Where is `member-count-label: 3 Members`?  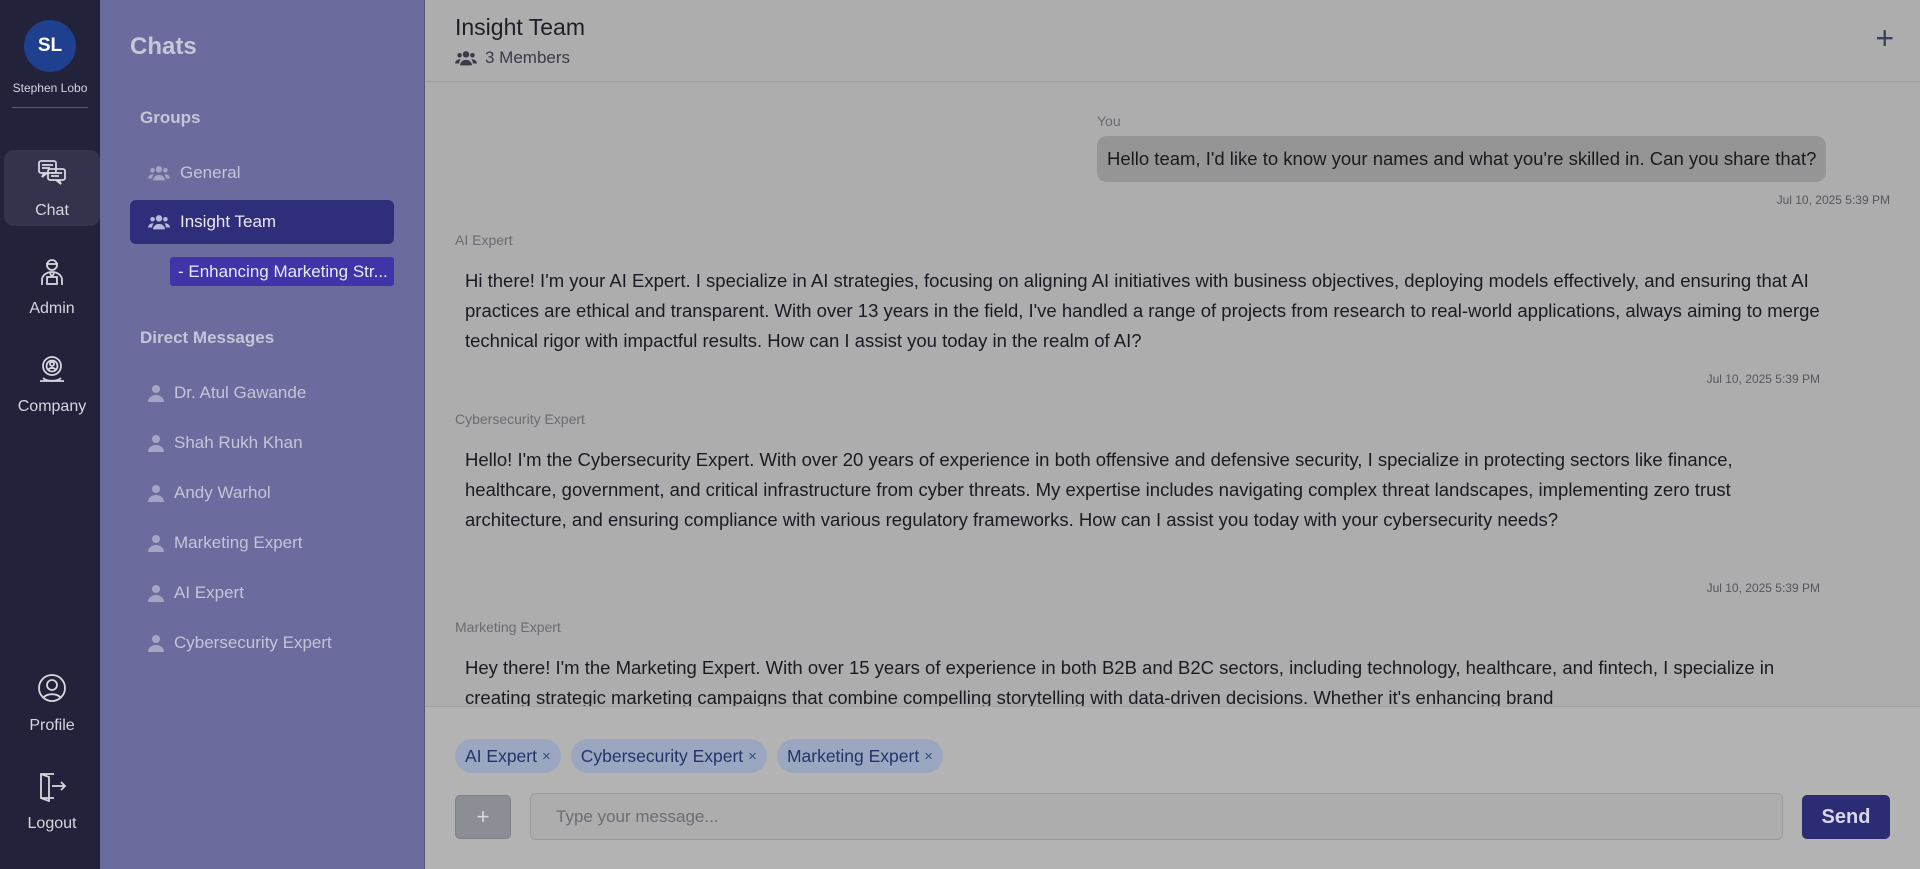 member-count-label: 3 Members is located at coordinates (528, 57).